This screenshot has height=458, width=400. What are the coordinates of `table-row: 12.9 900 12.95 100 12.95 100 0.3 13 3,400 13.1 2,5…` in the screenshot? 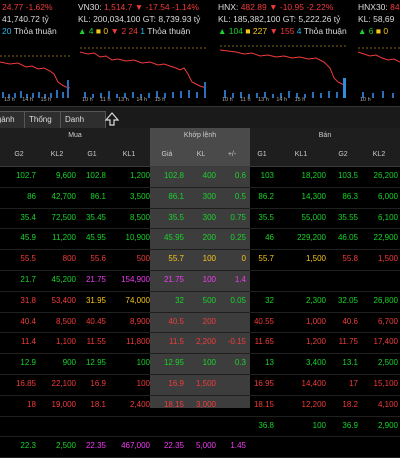 It's located at (200, 364).